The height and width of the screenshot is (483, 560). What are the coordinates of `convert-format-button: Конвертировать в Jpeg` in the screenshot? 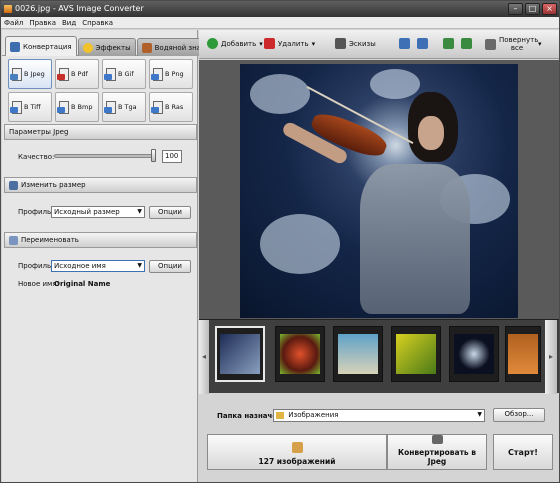 It's located at (437, 452).